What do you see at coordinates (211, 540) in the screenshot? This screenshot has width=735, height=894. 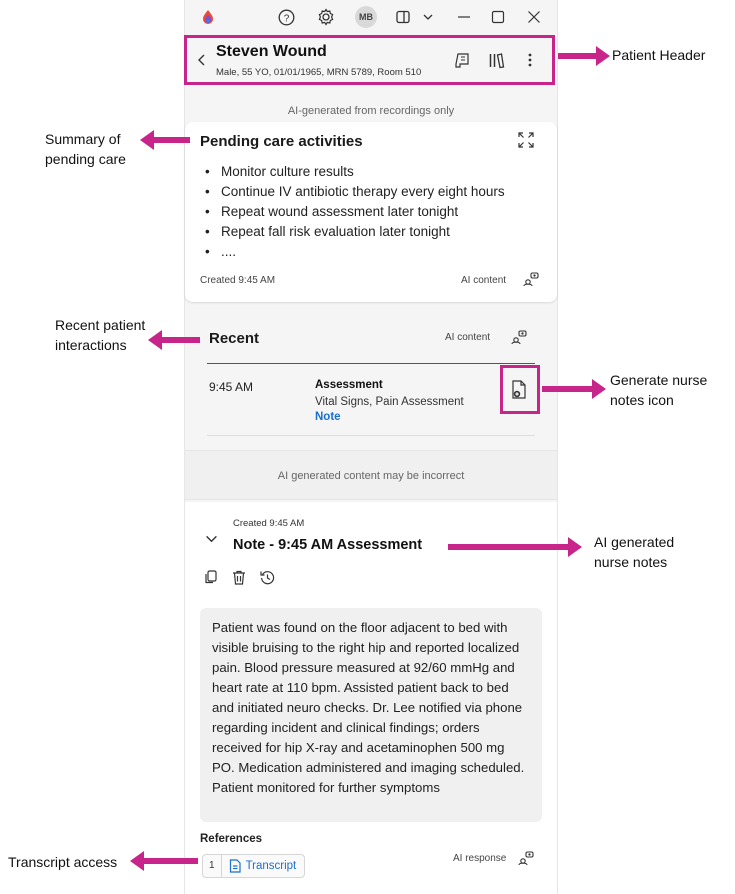 I see `collapse-chevron-icon` at bounding box center [211, 540].